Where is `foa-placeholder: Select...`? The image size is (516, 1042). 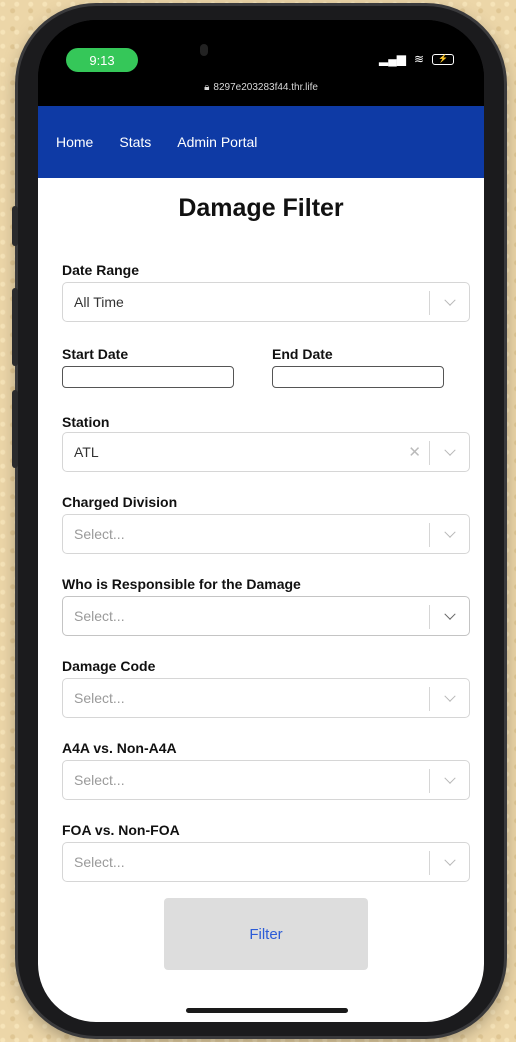
foa-placeholder: Select... is located at coordinates (99, 862).